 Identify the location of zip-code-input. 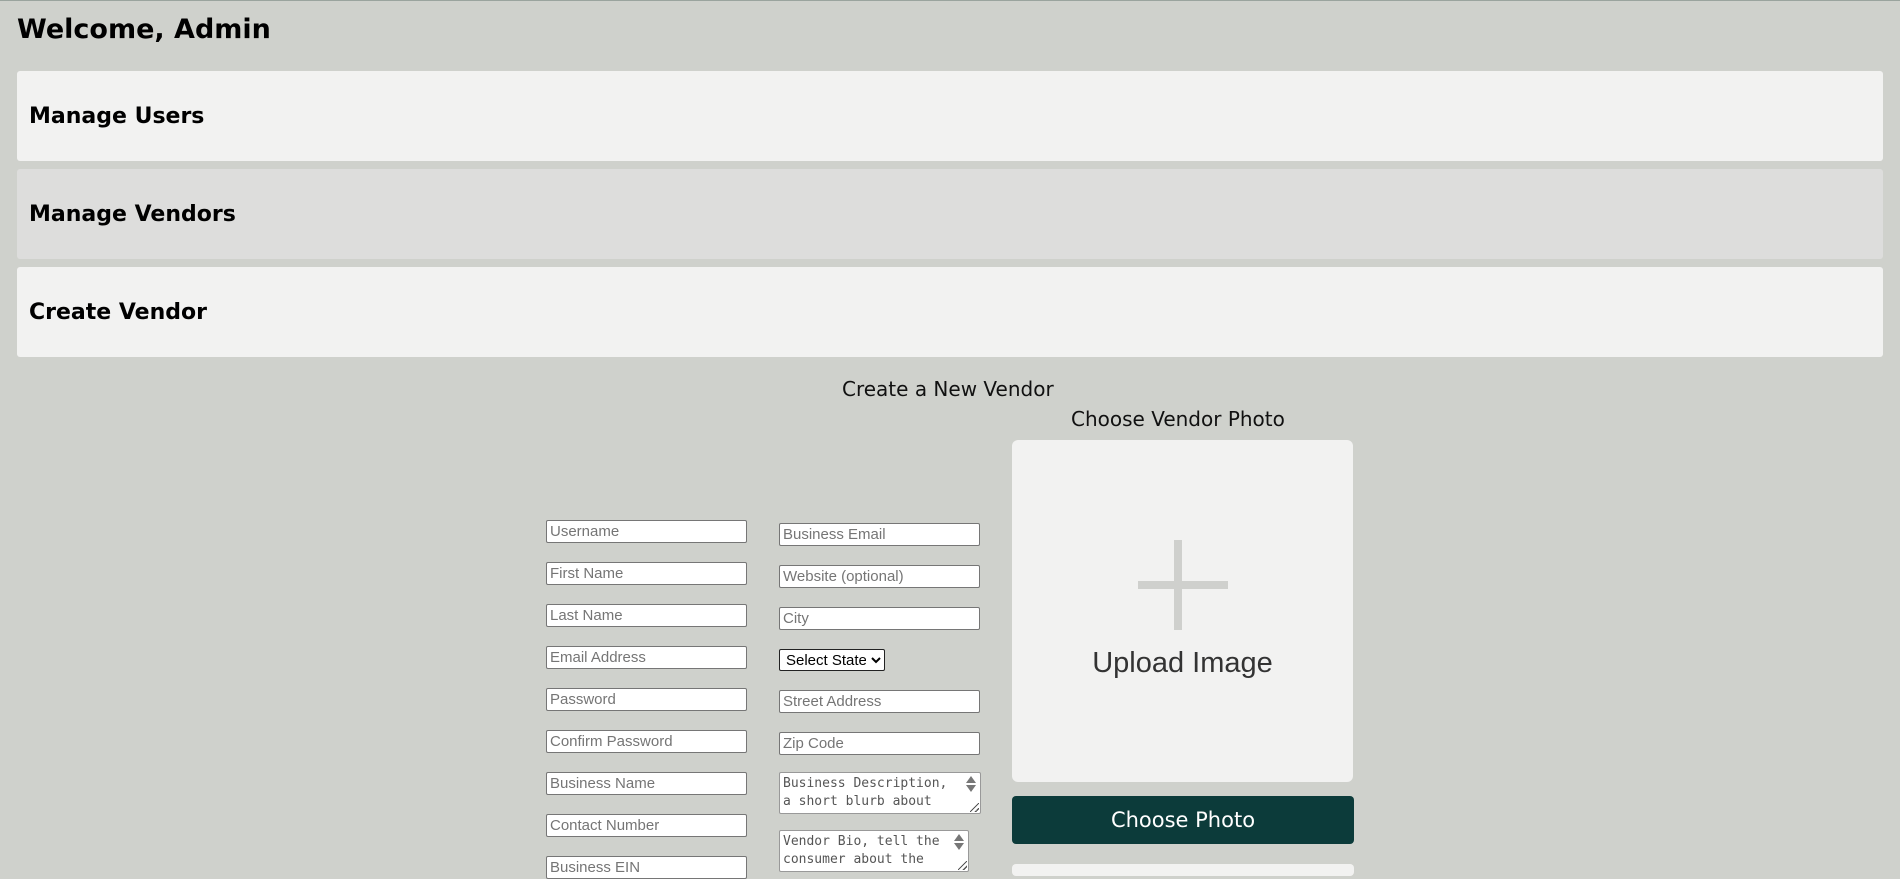
(879, 743).